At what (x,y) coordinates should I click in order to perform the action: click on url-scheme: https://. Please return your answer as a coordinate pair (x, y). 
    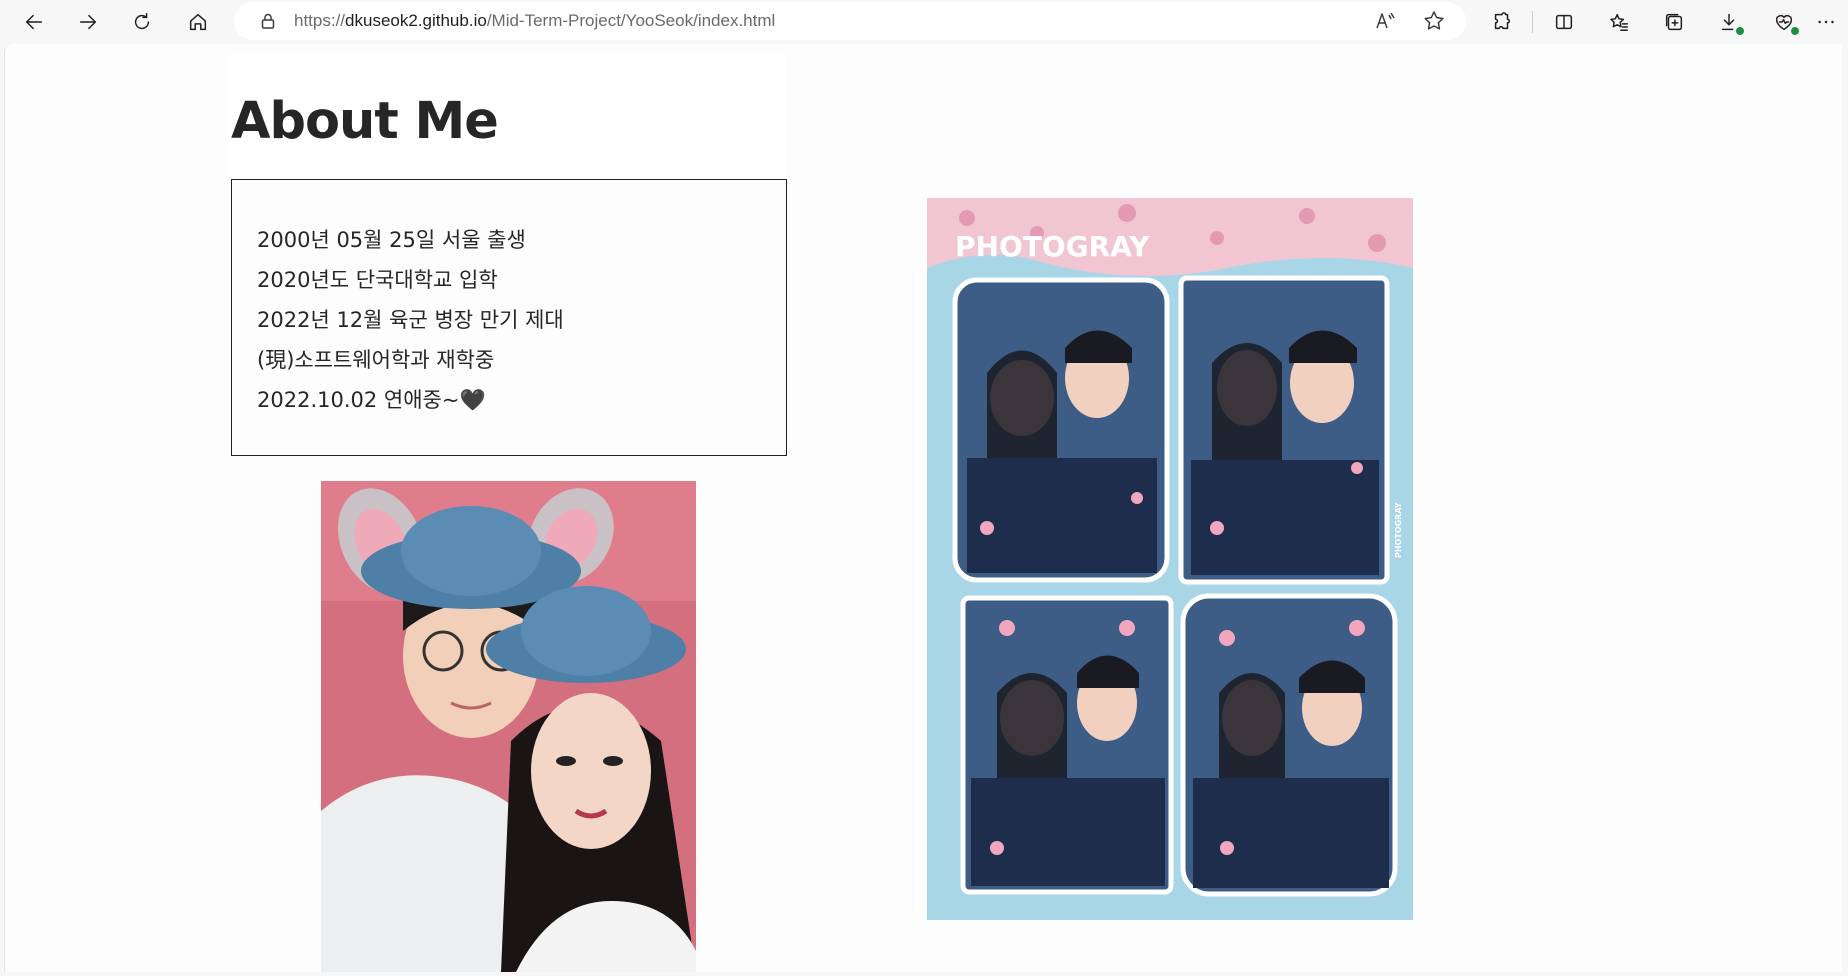
    Looking at the image, I should click on (320, 20).